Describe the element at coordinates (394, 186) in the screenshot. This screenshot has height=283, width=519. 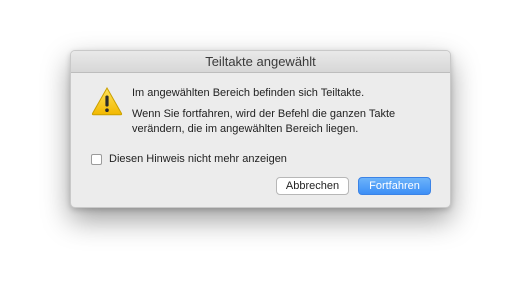
I see `continue-button: Fortfahren` at that location.